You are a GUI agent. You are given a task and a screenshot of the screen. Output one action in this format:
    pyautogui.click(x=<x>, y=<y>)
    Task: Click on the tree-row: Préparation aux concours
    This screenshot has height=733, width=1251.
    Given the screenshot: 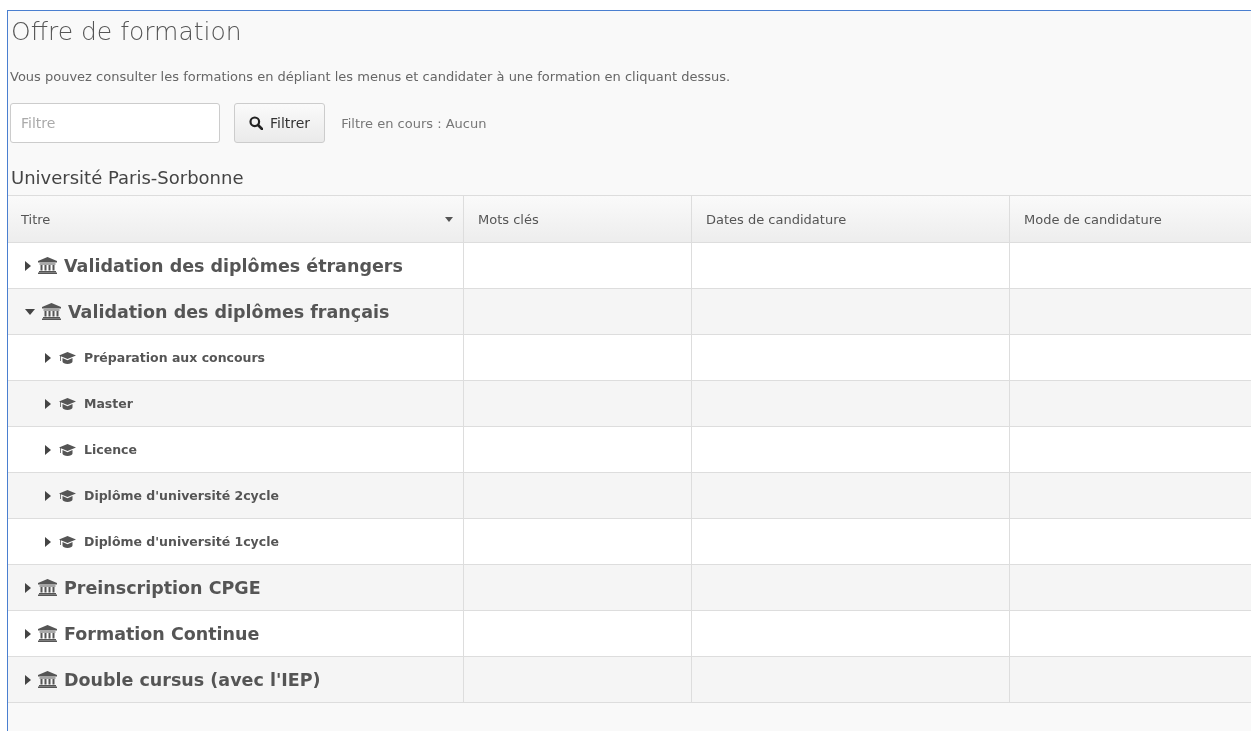 What is the action you would take?
    pyautogui.click(x=137, y=357)
    